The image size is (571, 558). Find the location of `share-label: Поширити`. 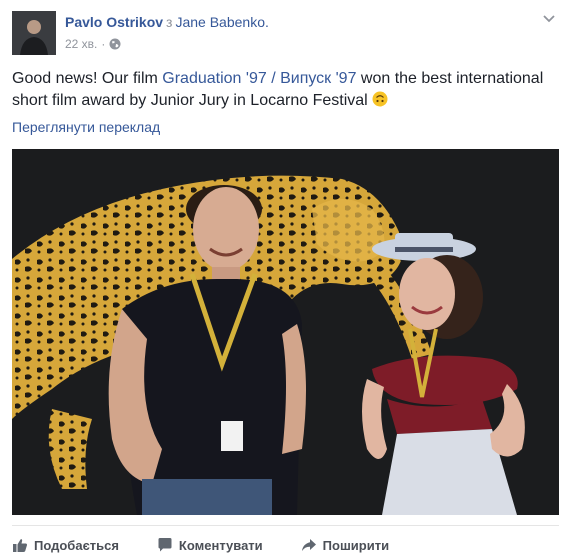

share-label: Поширити is located at coordinates (356, 545).